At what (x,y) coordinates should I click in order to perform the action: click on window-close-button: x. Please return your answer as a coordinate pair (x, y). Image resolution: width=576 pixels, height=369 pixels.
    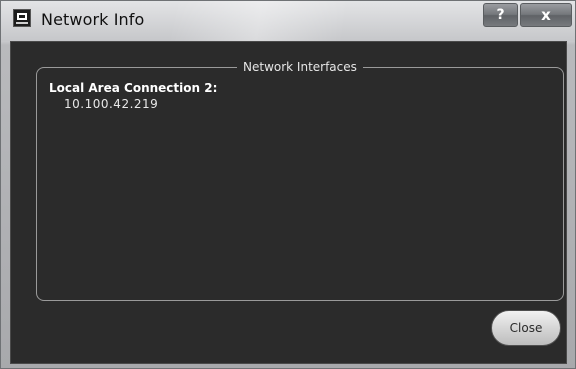
    Looking at the image, I should click on (546, 15).